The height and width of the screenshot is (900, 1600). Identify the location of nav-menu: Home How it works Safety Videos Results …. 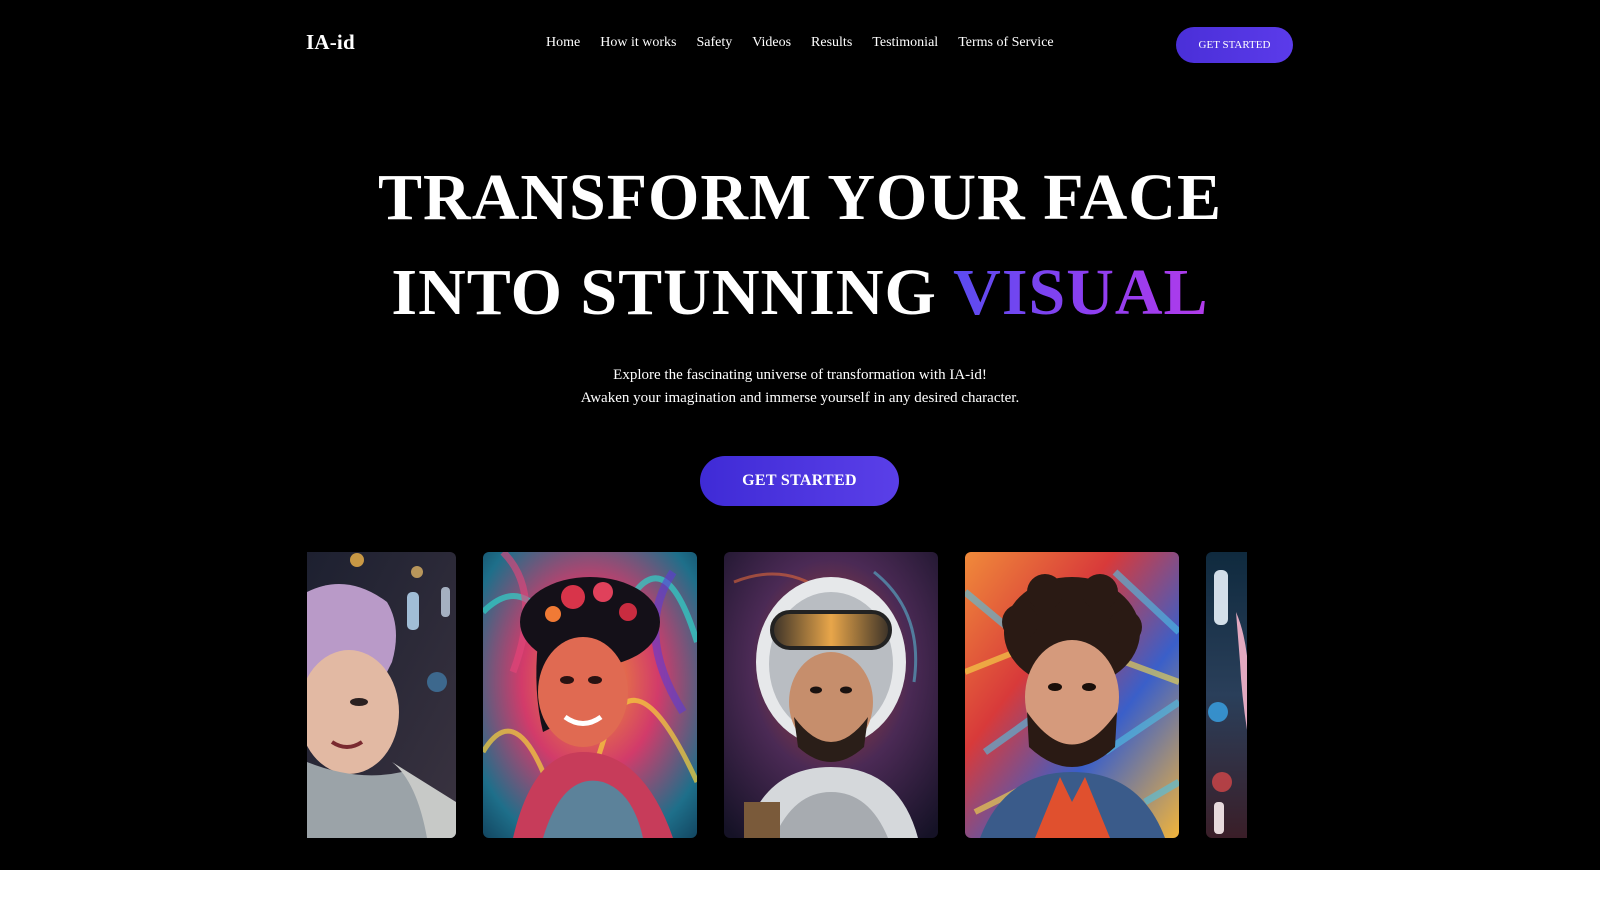
(810, 43).